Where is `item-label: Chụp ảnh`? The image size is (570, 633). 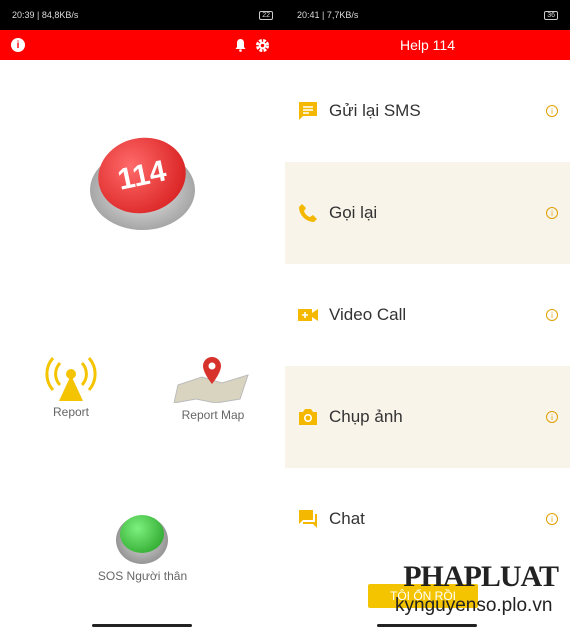
item-label: Chụp ảnh is located at coordinates (366, 416).